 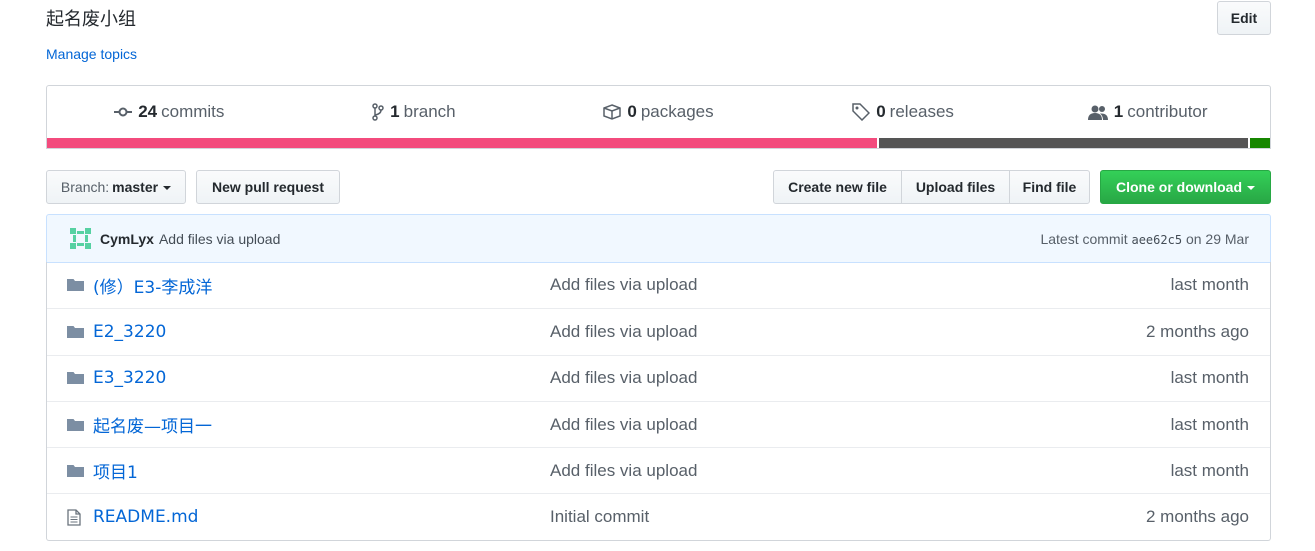 I want to click on file-row: 项目1 Add files via upload last month, so click(x=658, y=470).